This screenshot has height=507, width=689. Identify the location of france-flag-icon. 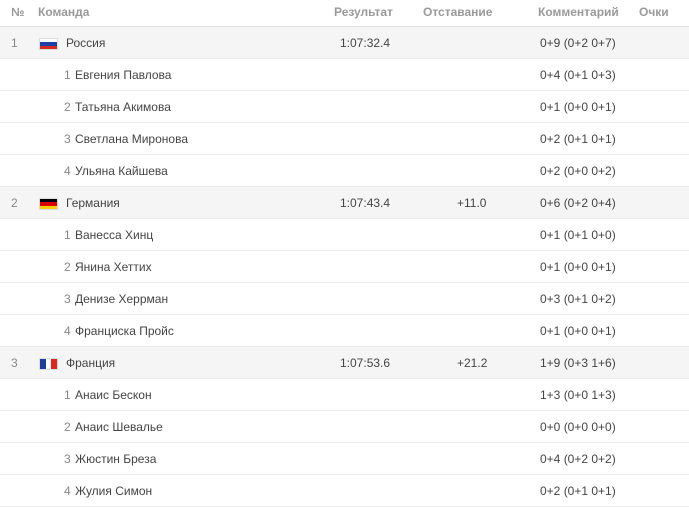
(48, 364).